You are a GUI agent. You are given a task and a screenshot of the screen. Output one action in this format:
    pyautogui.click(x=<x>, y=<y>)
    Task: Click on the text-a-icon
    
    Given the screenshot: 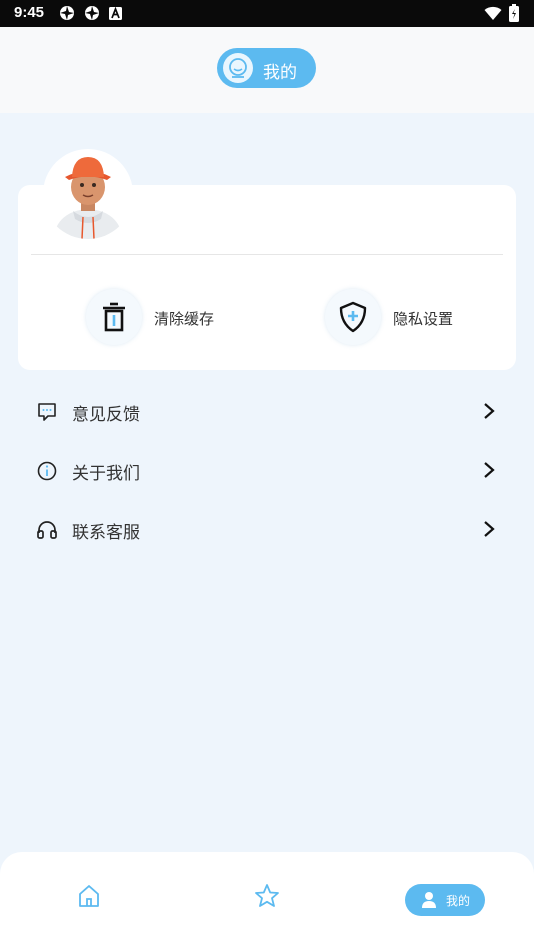 What is the action you would take?
    pyautogui.click(x=115, y=13)
    